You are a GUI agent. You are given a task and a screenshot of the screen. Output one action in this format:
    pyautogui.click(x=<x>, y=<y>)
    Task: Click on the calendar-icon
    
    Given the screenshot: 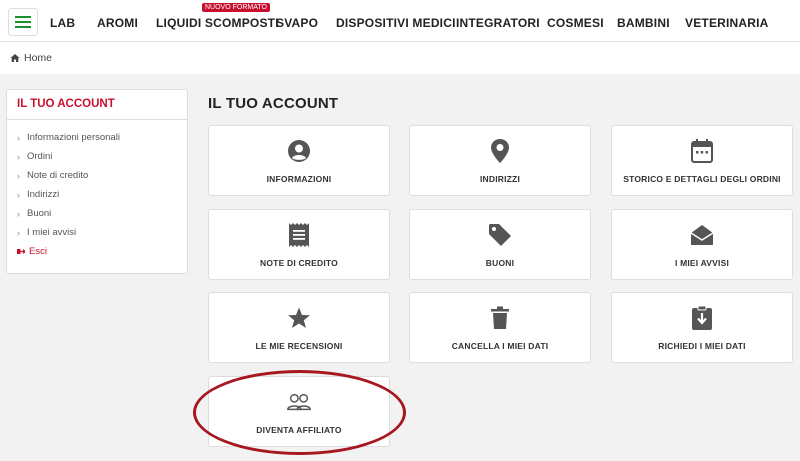 What is the action you would take?
    pyautogui.click(x=702, y=151)
    